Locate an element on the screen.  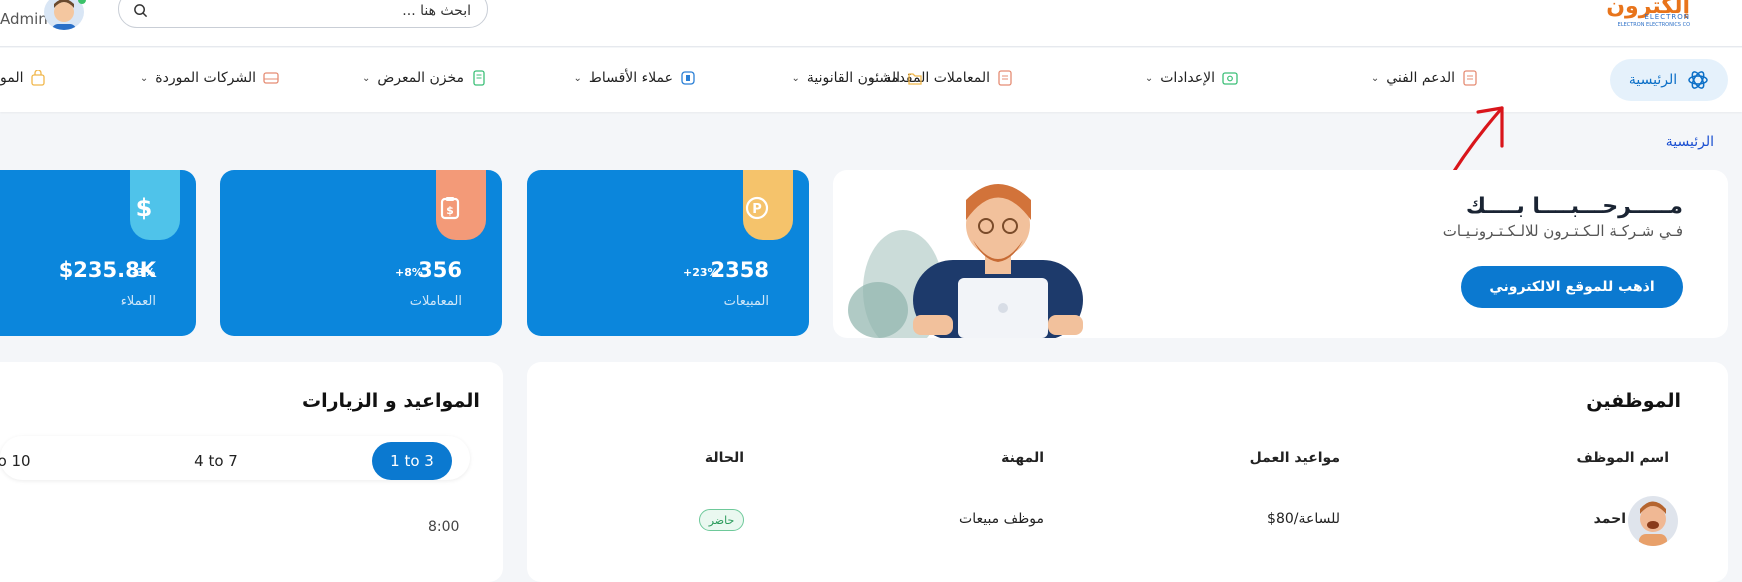
nav-item-partial: المو is located at coordinates (23, 78).